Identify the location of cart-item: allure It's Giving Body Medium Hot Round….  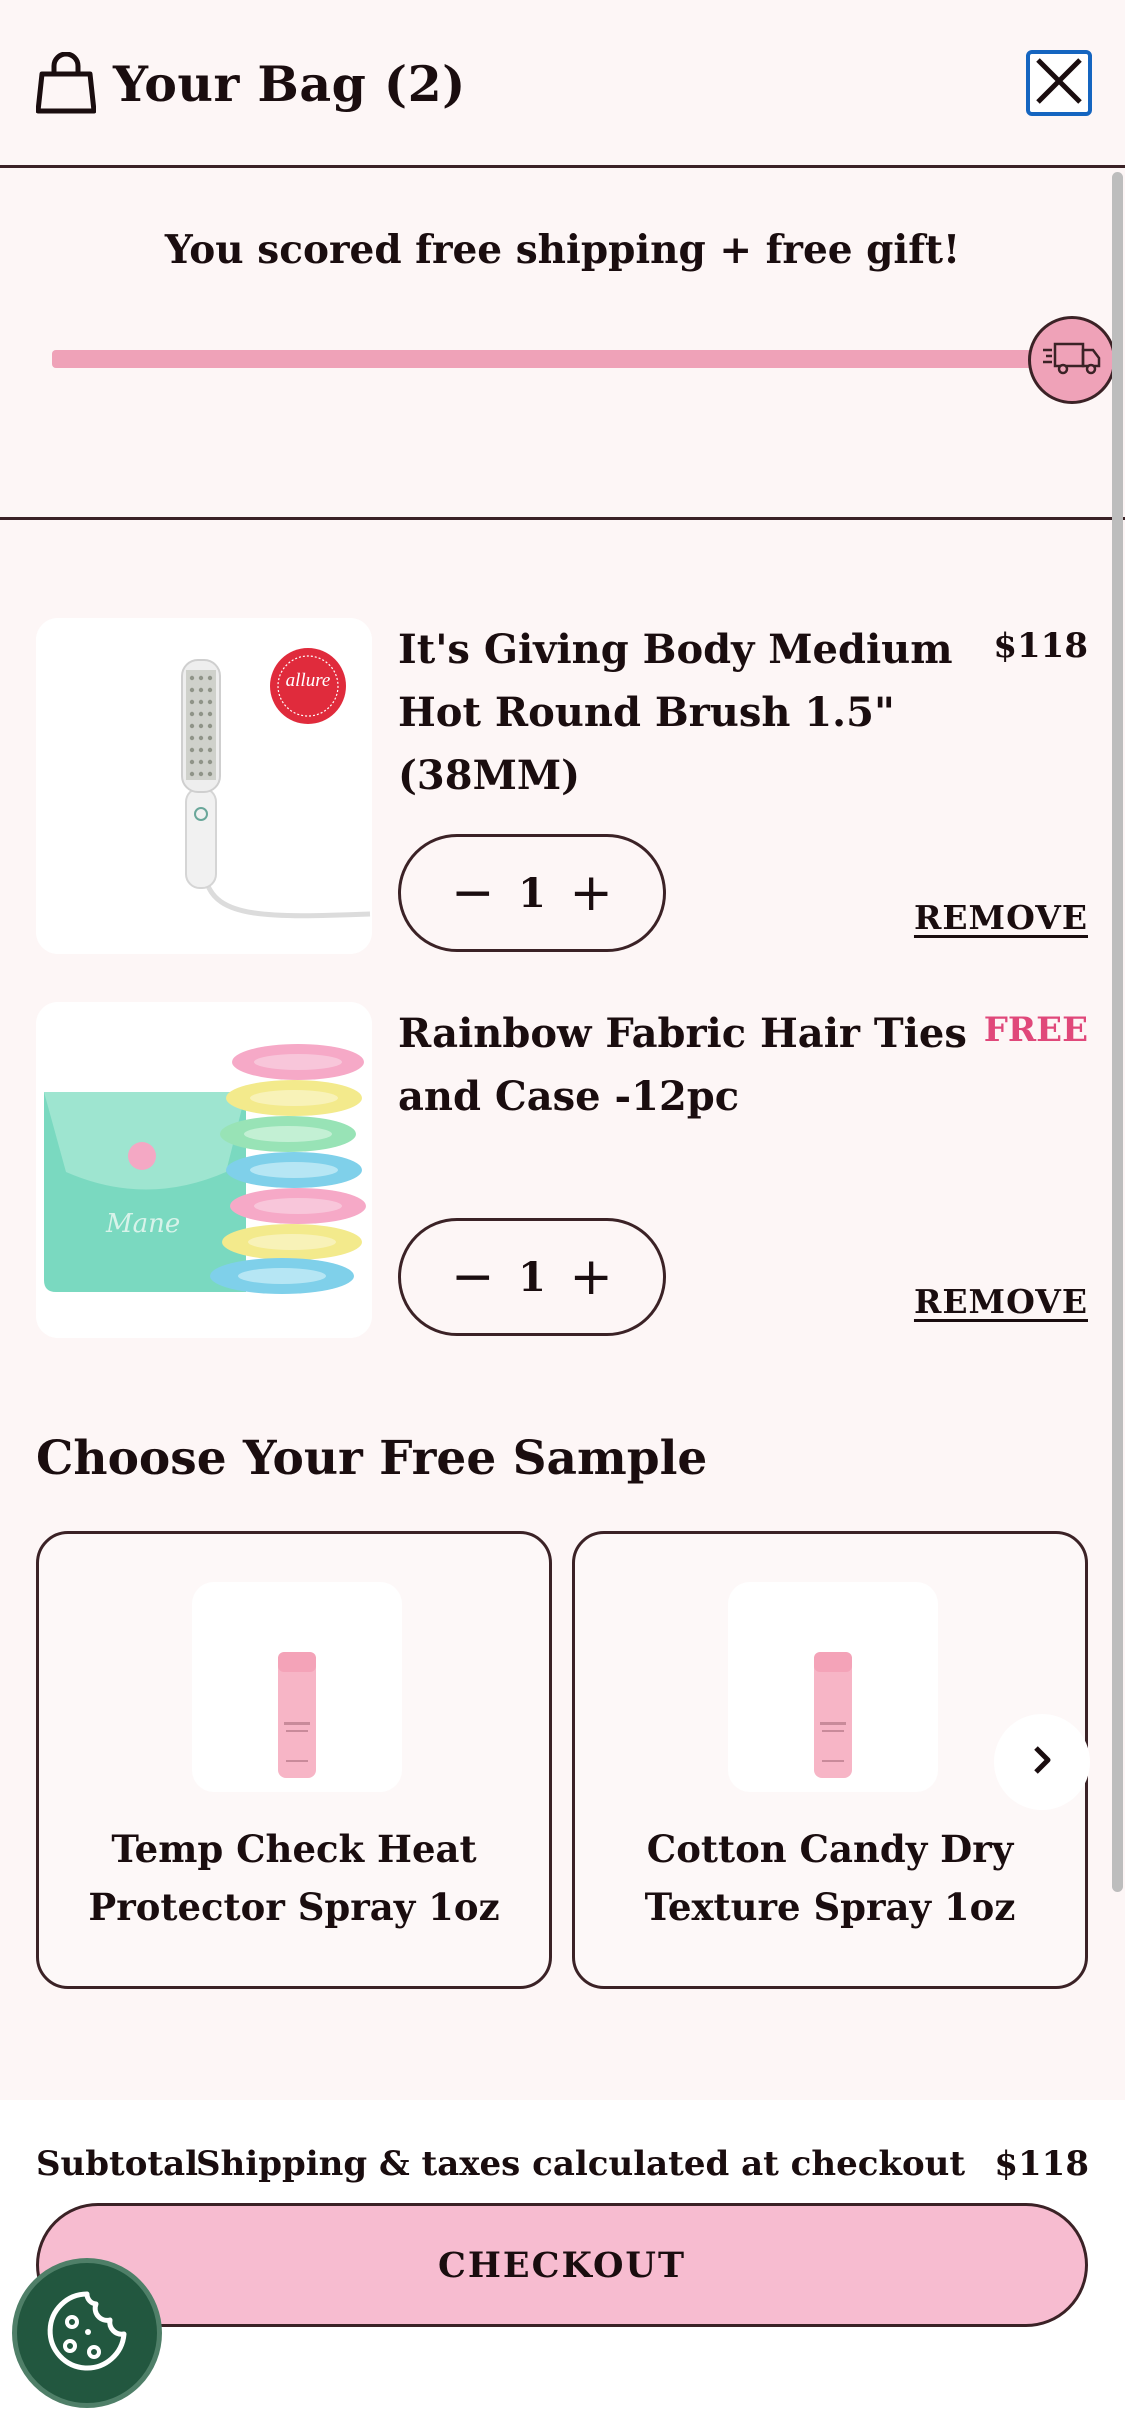
(555, 788).